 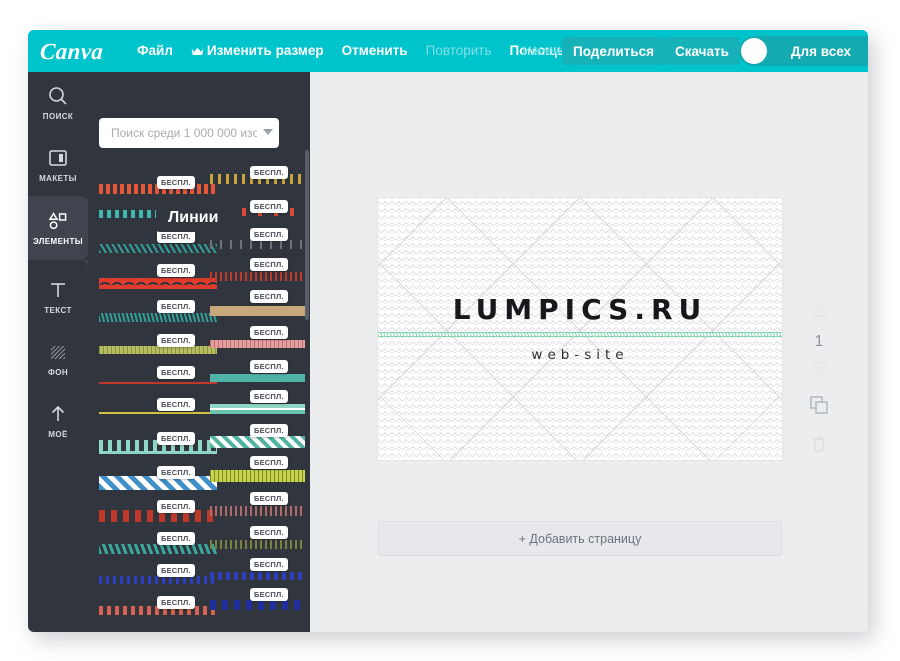 I want to click on page-number: 1, so click(x=819, y=341).